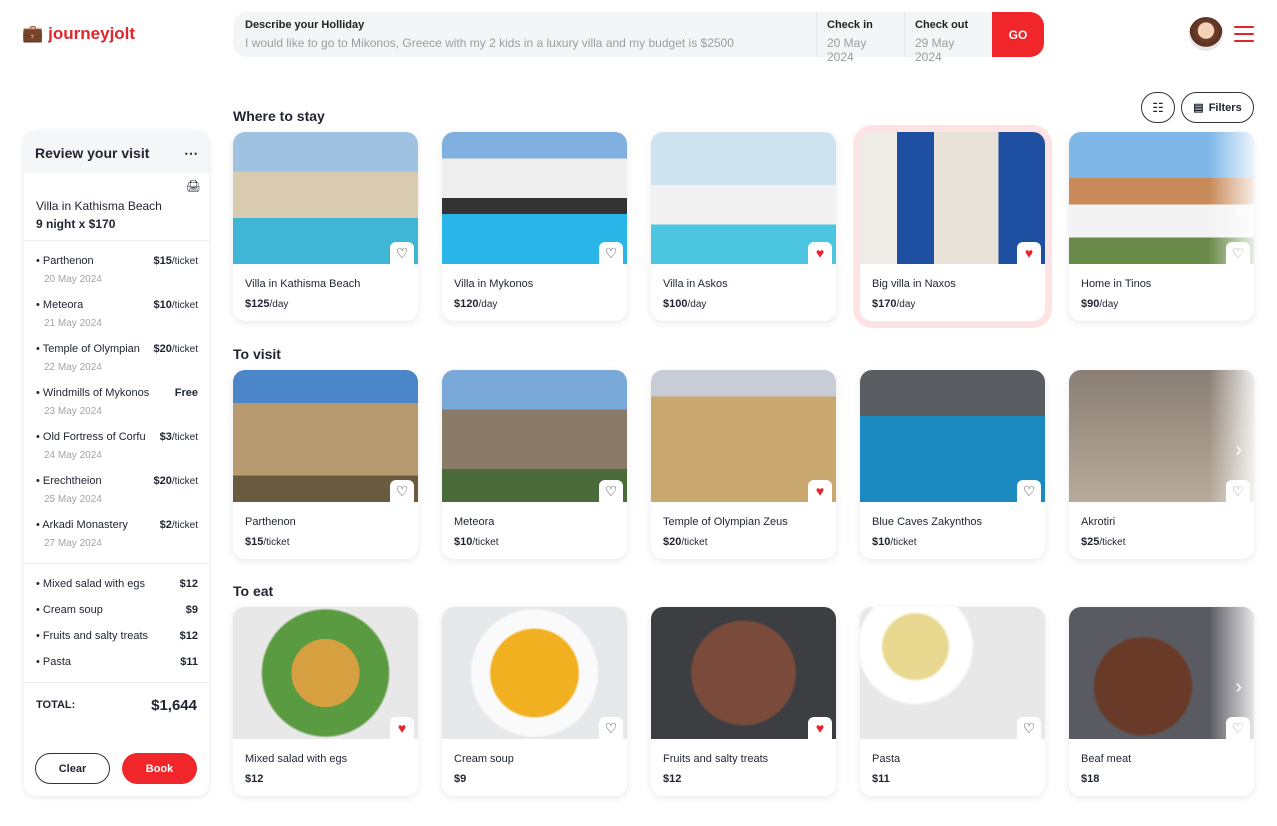 The width and height of the screenshot is (1277, 826). What do you see at coordinates (186, 393) in the screenshot?
I see `price-amount: Free` at bounding box center [186, 393].